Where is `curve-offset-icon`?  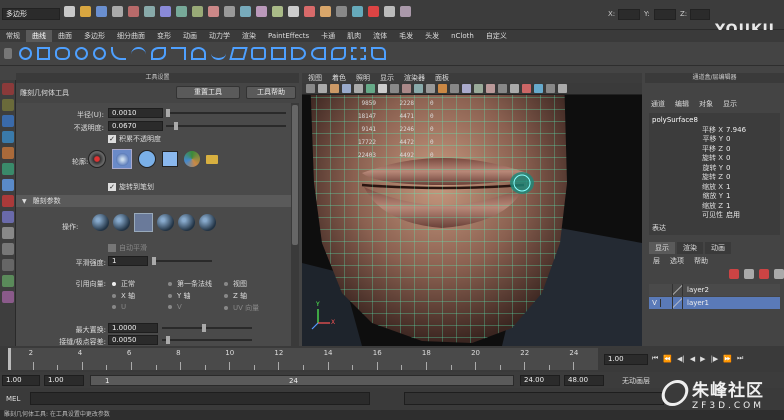 curve-offset-icon is located at coordinates (218, 53).